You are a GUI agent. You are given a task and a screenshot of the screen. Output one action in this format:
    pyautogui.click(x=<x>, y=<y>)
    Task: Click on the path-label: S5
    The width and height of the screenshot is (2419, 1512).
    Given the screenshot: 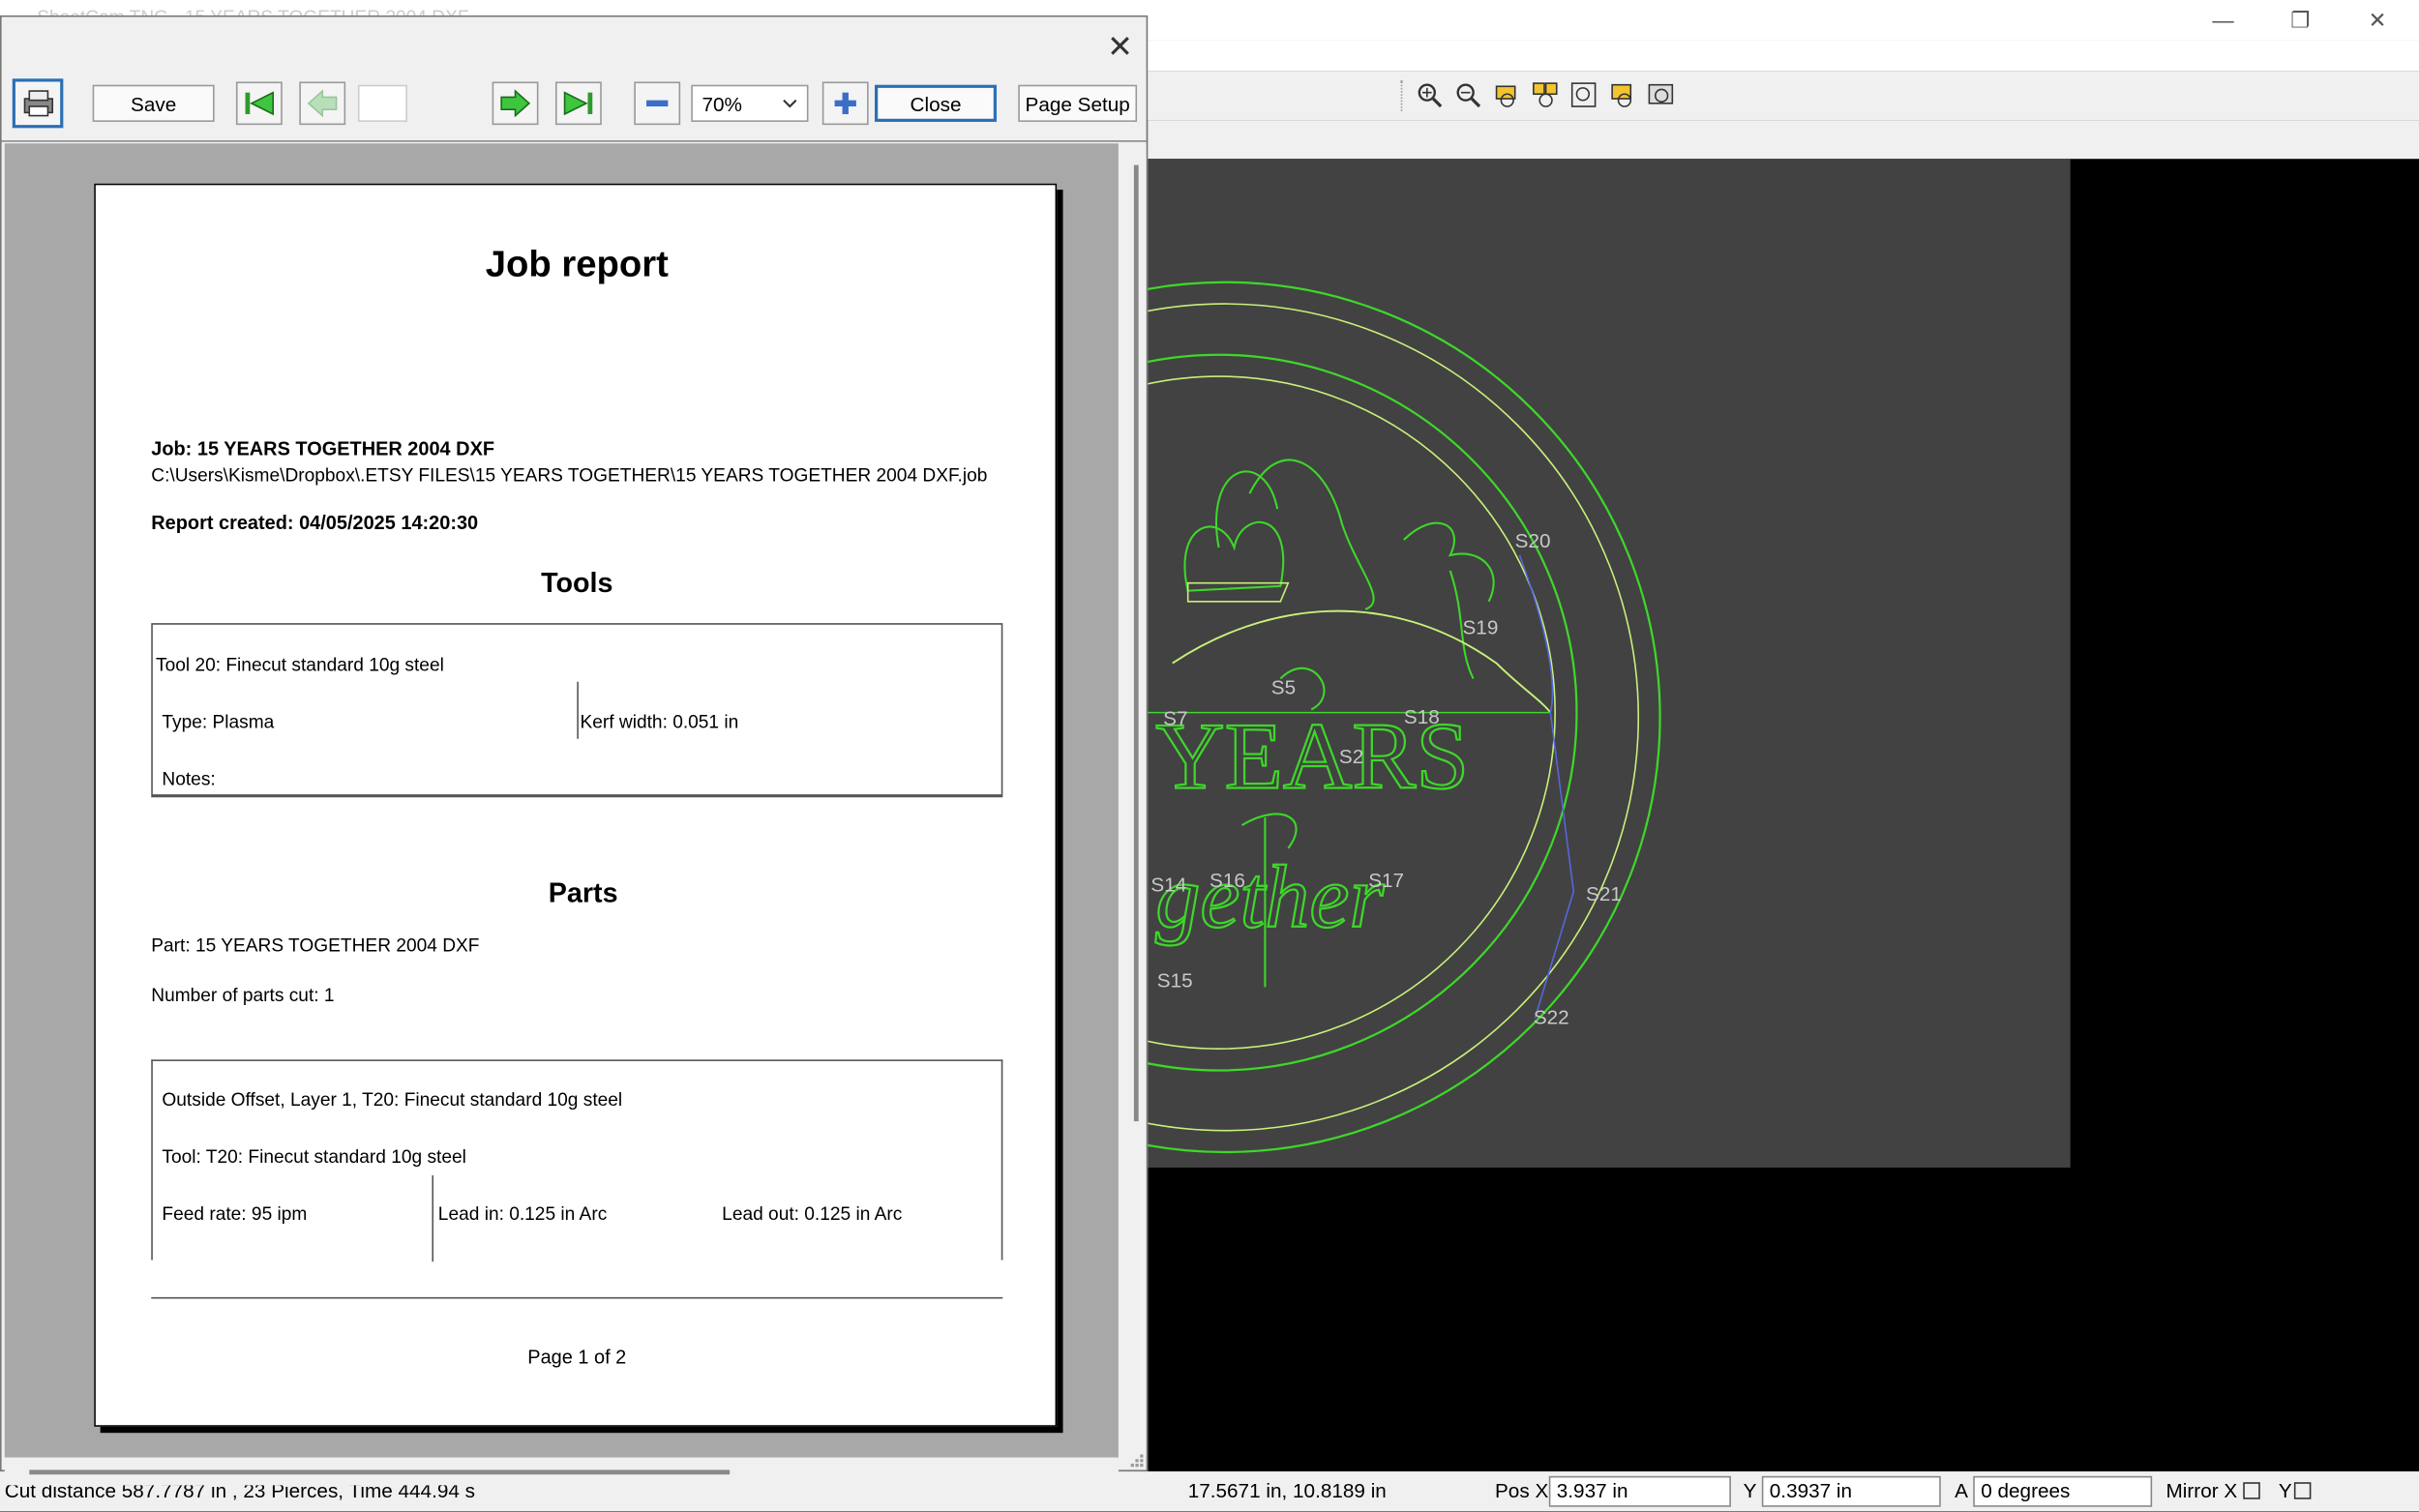 What is the action you would take?
    pyautogui.click(x=1283, y=687)
    